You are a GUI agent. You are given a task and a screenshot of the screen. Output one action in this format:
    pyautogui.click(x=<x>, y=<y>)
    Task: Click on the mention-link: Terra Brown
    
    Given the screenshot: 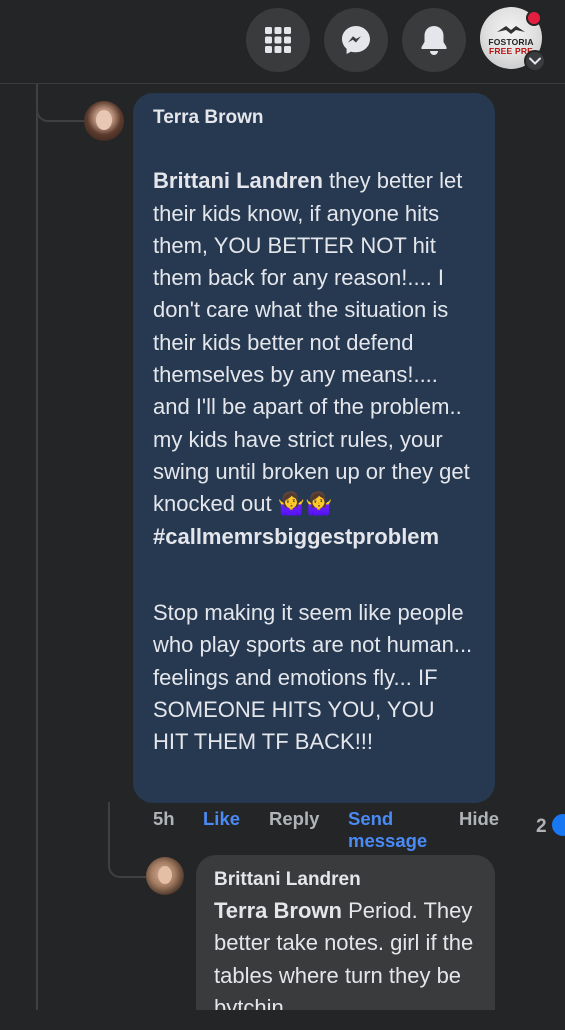 What is the action you would take?
    pyautogui.click(x=278, y=910)
    